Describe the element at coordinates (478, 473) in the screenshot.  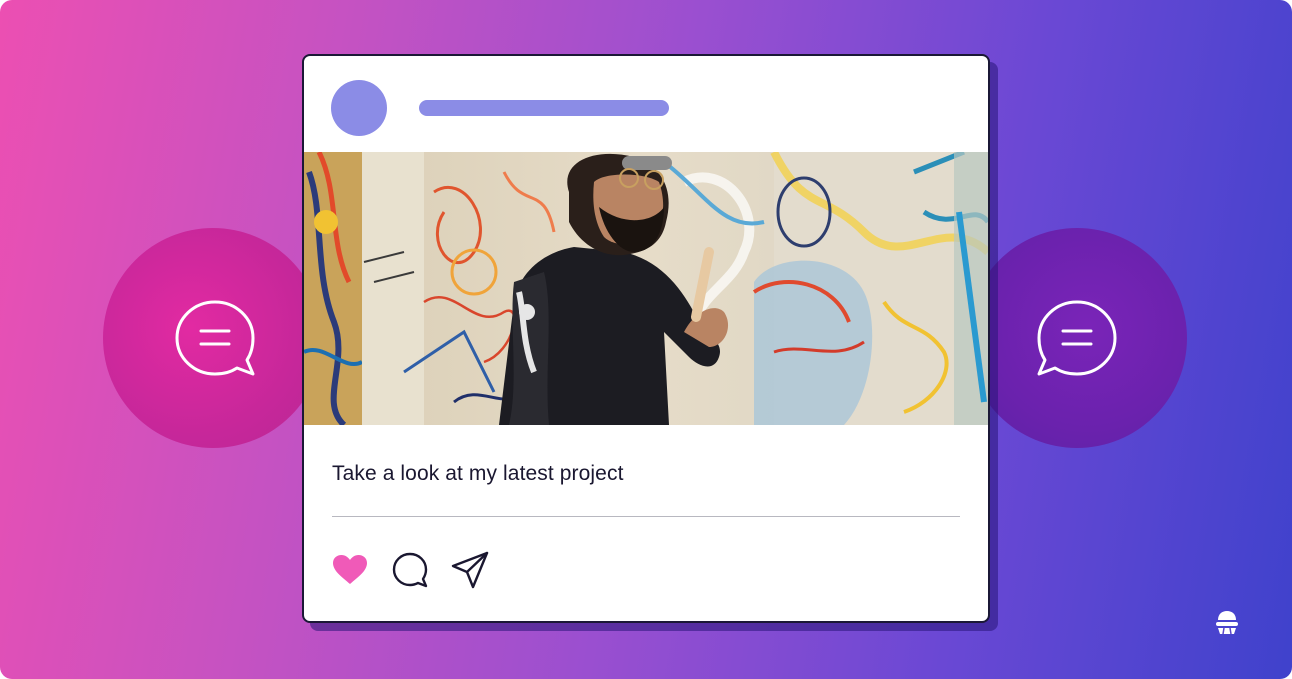
I see `post-caption: Take a look at my latest project` at that location.